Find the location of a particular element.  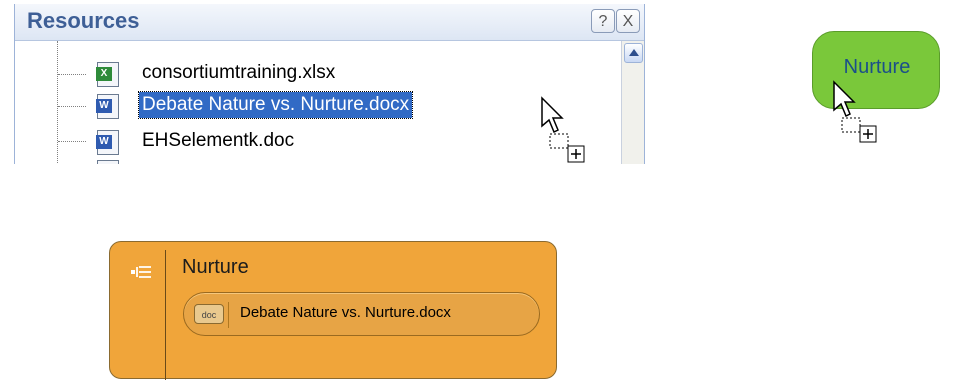

file-name: Debate Nature vs. Nurture.docx is located at coordinates (275, 105).